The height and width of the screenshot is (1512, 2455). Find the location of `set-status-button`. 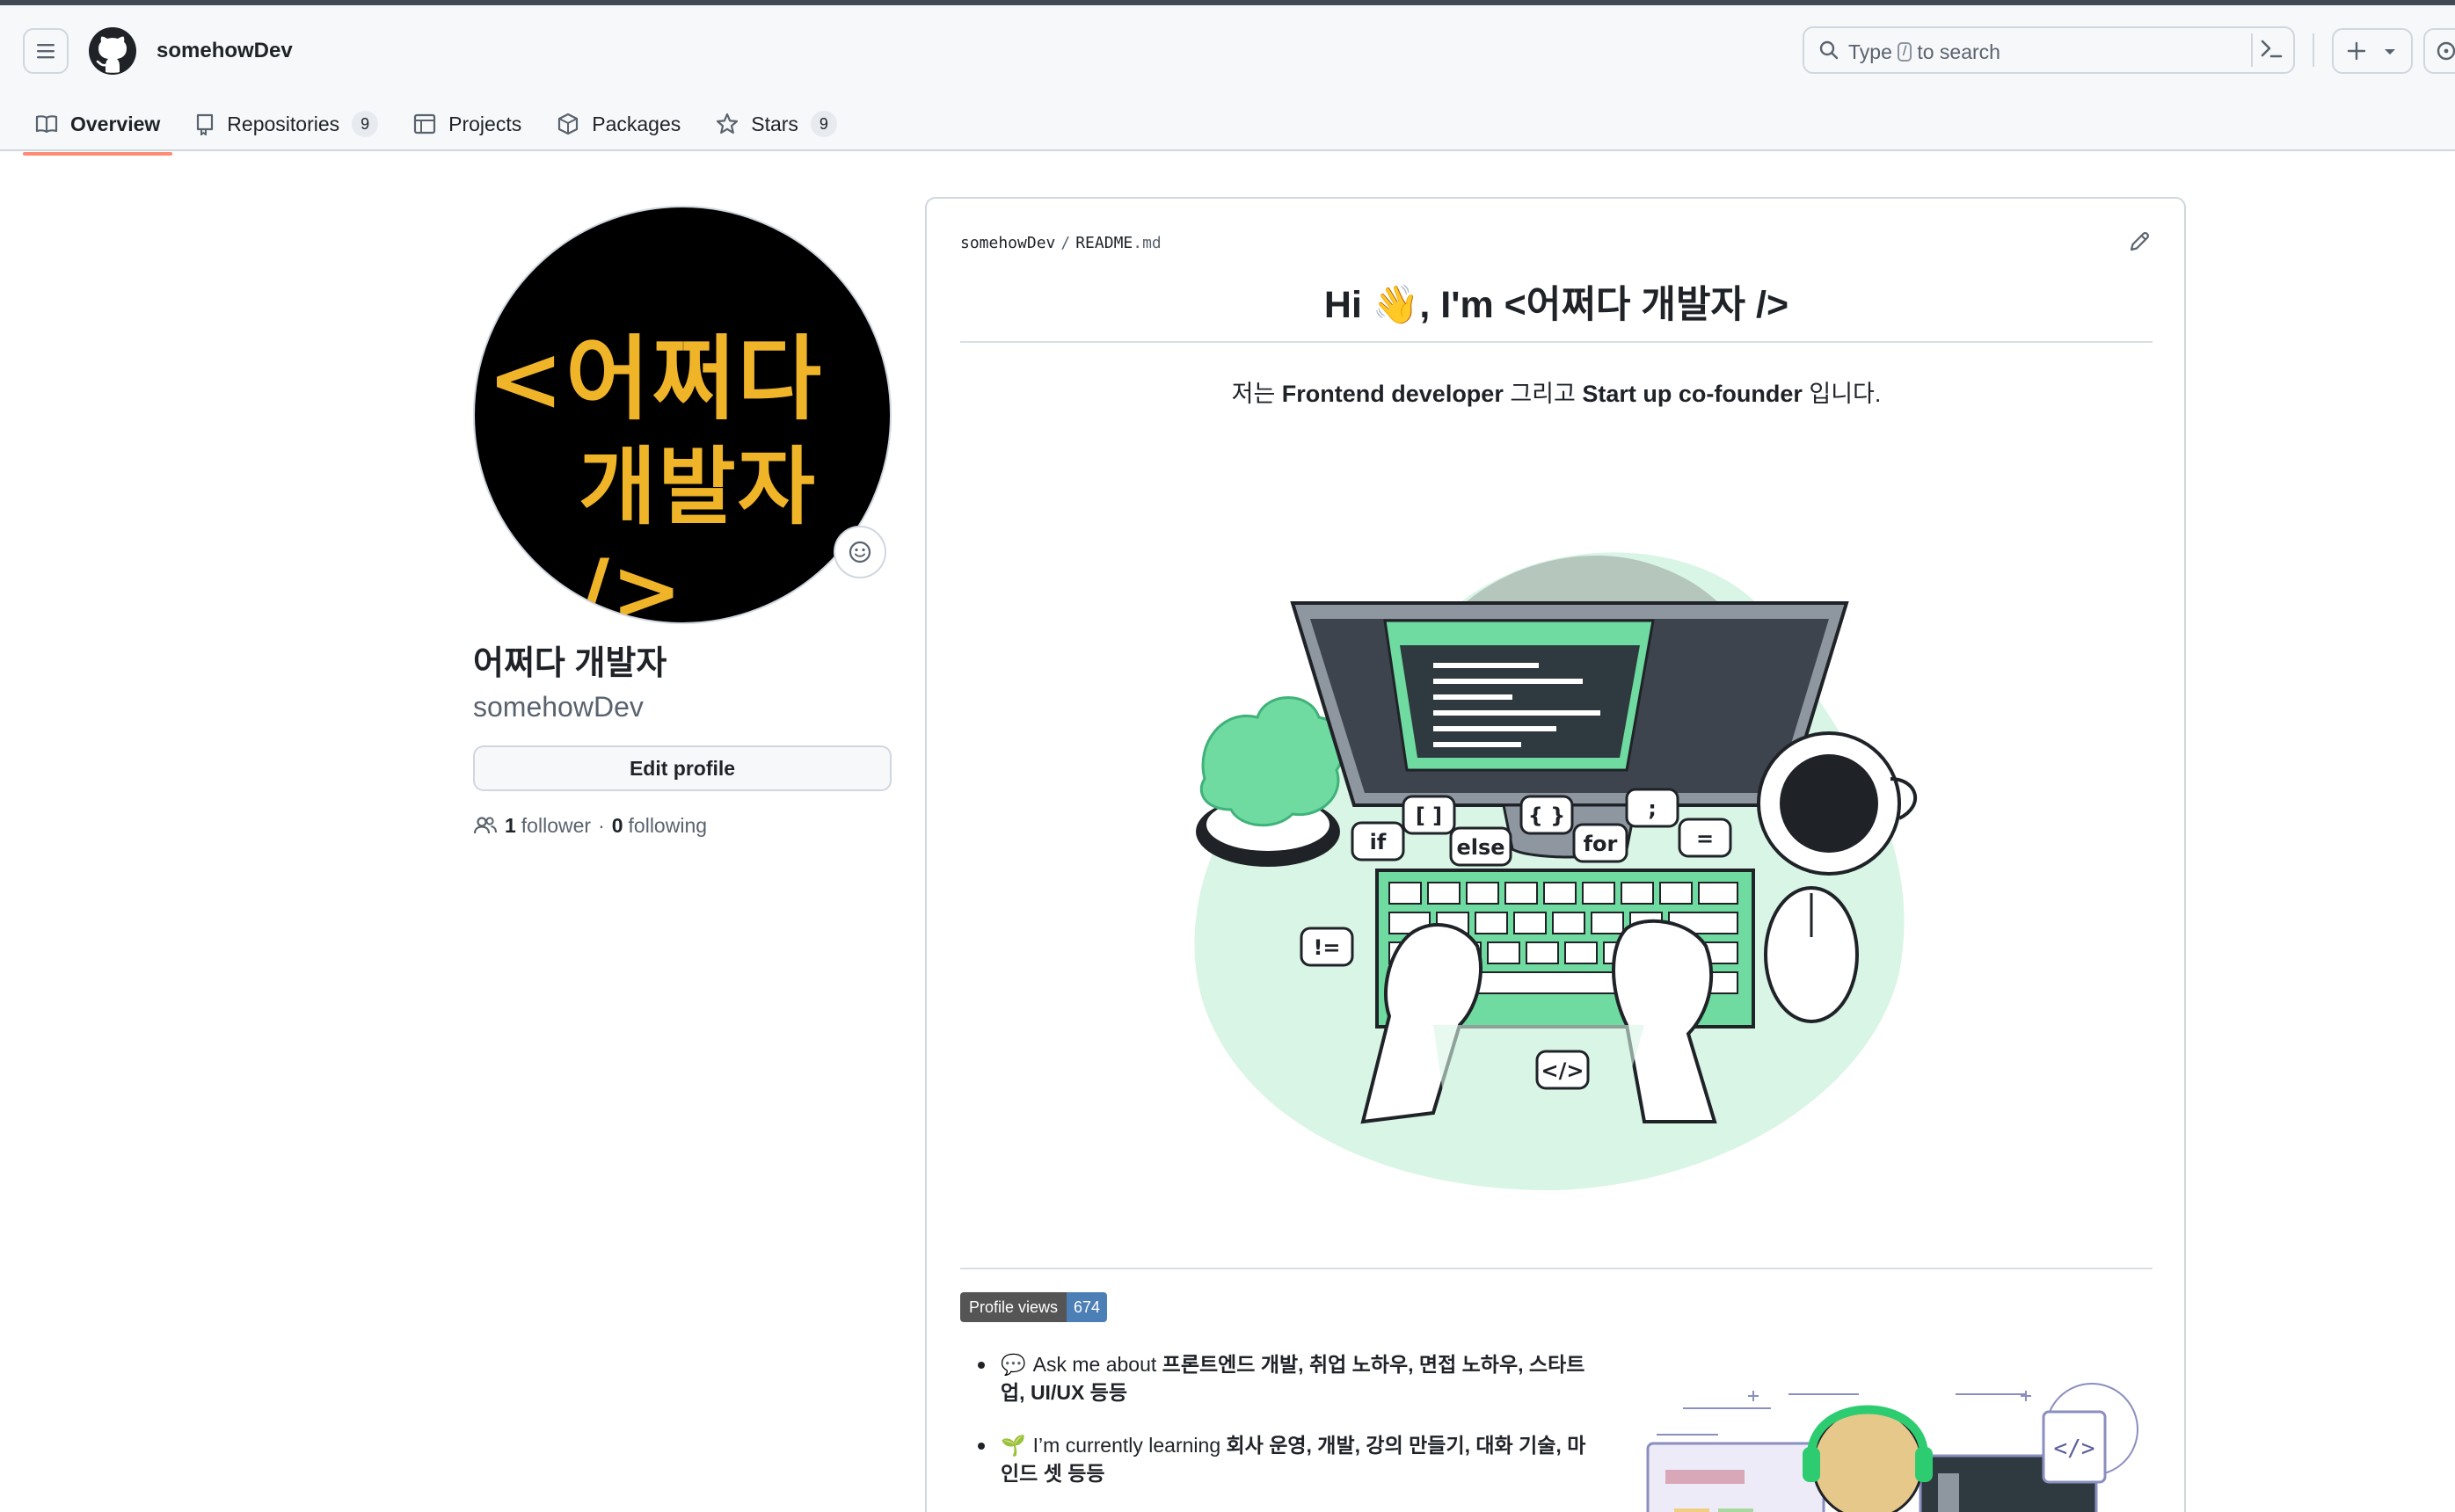

set-status-button is located at coordinates (860, 552).